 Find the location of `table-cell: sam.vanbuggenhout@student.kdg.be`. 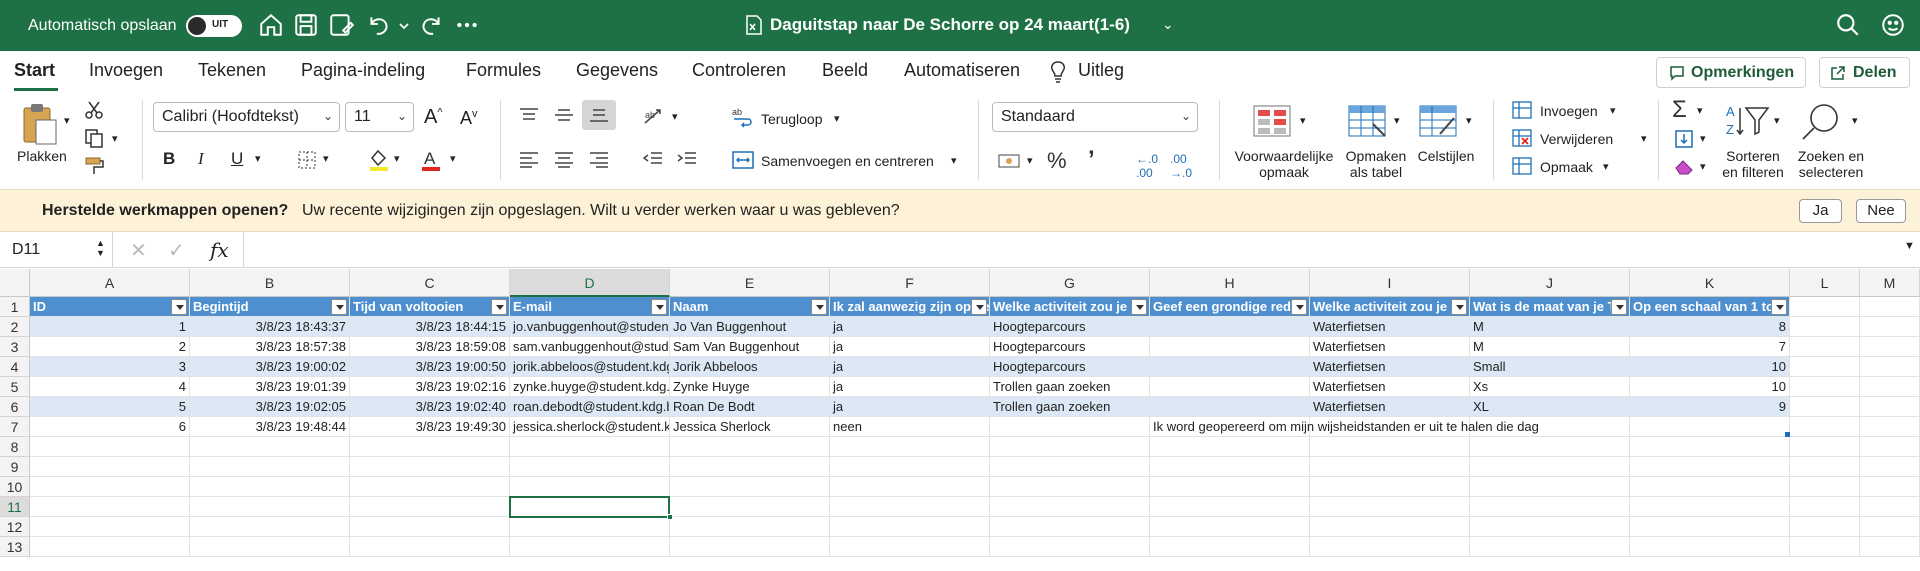

table-cell: sam.vanbuggenhout@student.kdg.be is located at coordinates (590, 347).